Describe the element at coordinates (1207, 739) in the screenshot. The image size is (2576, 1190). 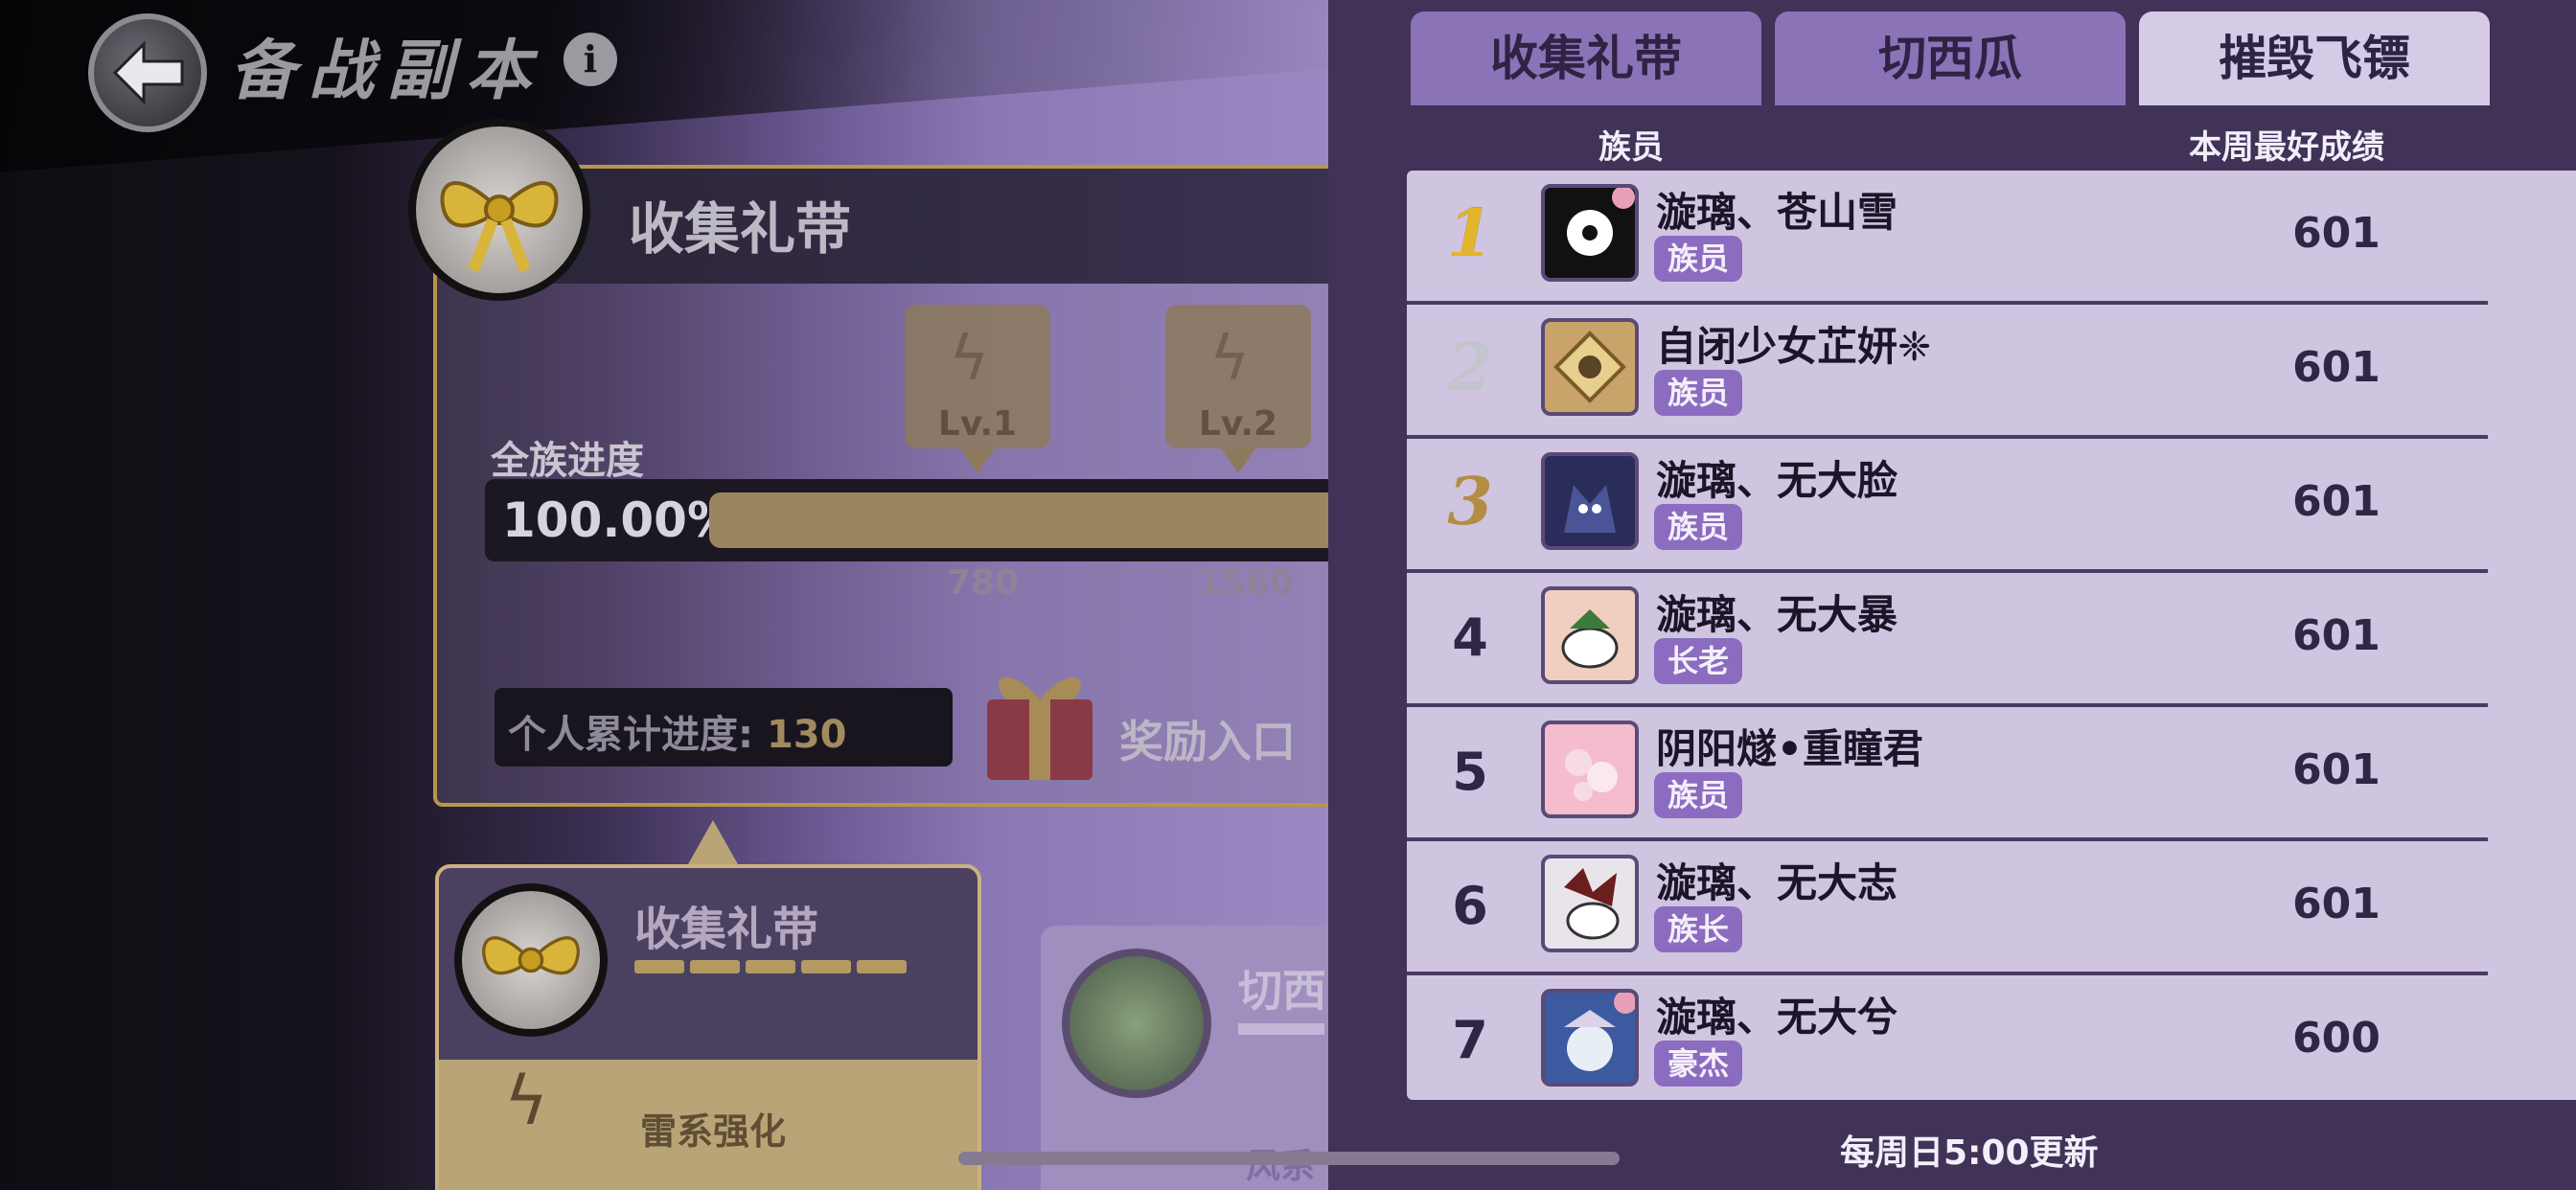
I see `reward-entry: 奖励入口` at that location.